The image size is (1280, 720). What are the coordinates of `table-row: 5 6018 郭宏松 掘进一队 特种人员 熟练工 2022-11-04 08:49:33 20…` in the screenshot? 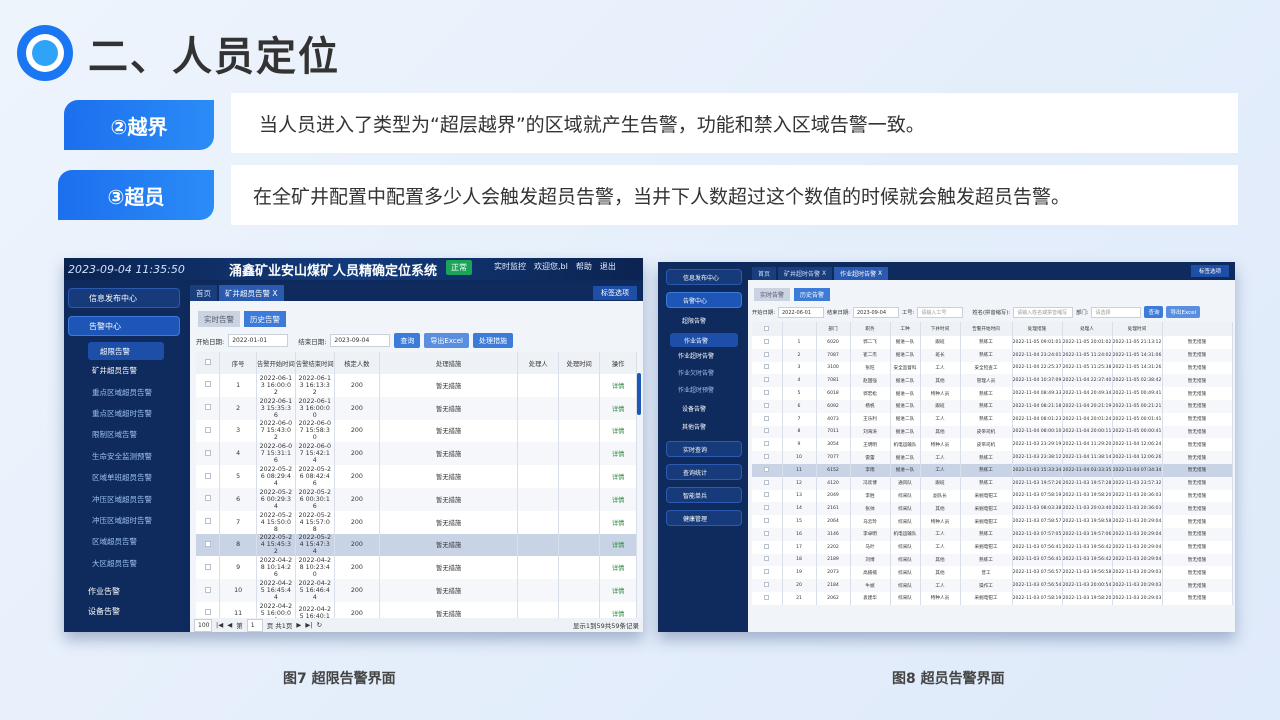 It's located at (992, 393).